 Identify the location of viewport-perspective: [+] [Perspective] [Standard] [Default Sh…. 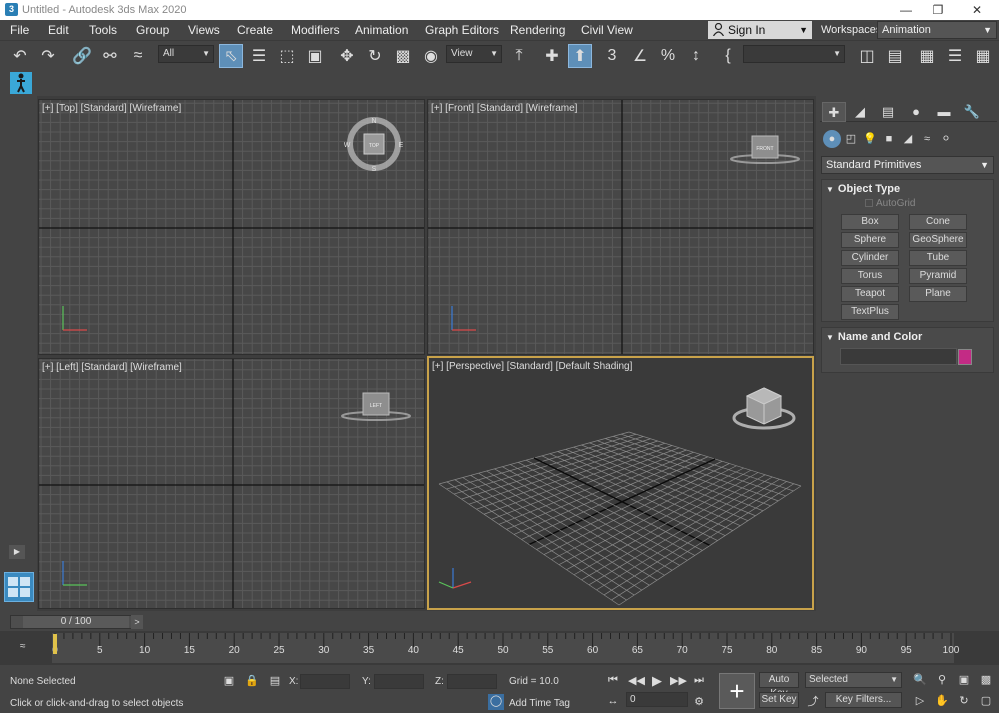
(620, 483).